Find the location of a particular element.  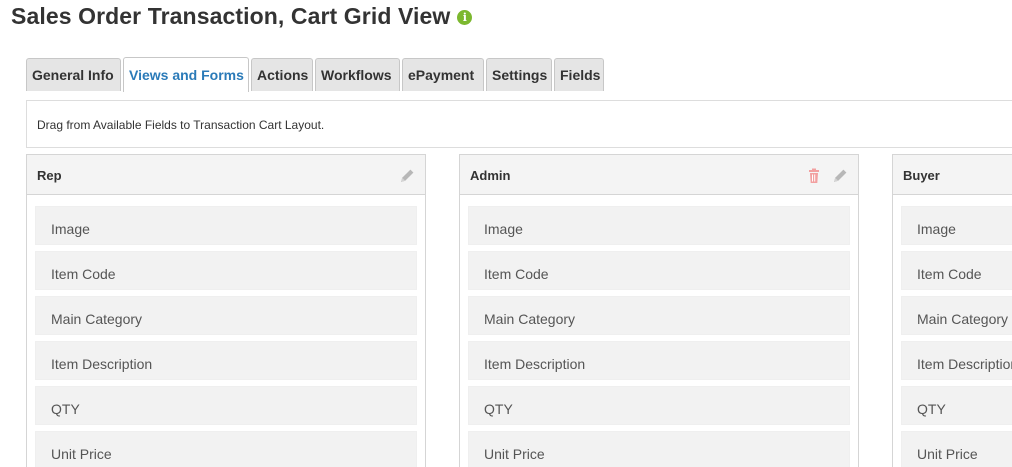

admin-field-unit-price: Unit Price is located at coordinates (659, 449).